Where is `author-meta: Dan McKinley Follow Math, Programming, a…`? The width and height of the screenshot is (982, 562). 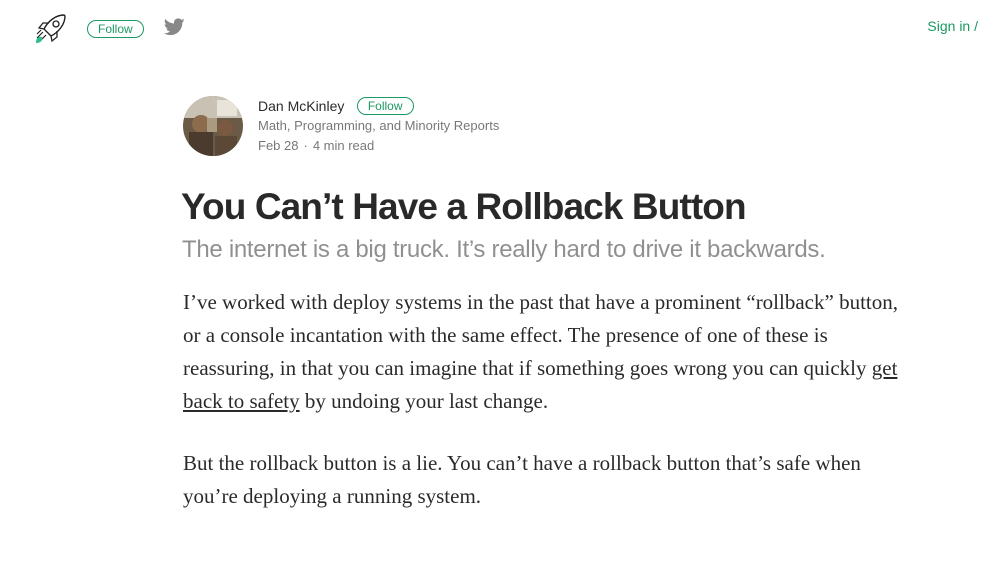 author-meta: Dan McKinley Follow Math, Programming, a… is located at coordinates (438, 125).